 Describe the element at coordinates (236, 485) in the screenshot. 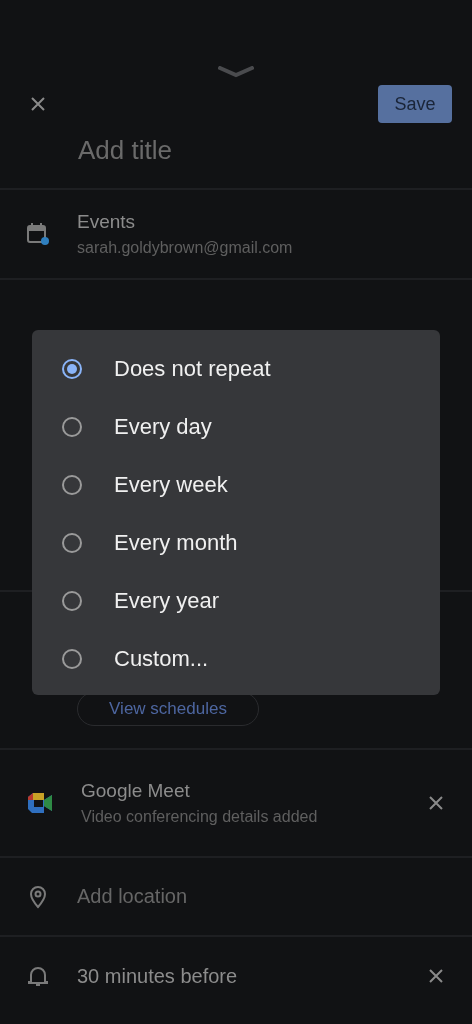

I see `menu-option: Every week` at that location.